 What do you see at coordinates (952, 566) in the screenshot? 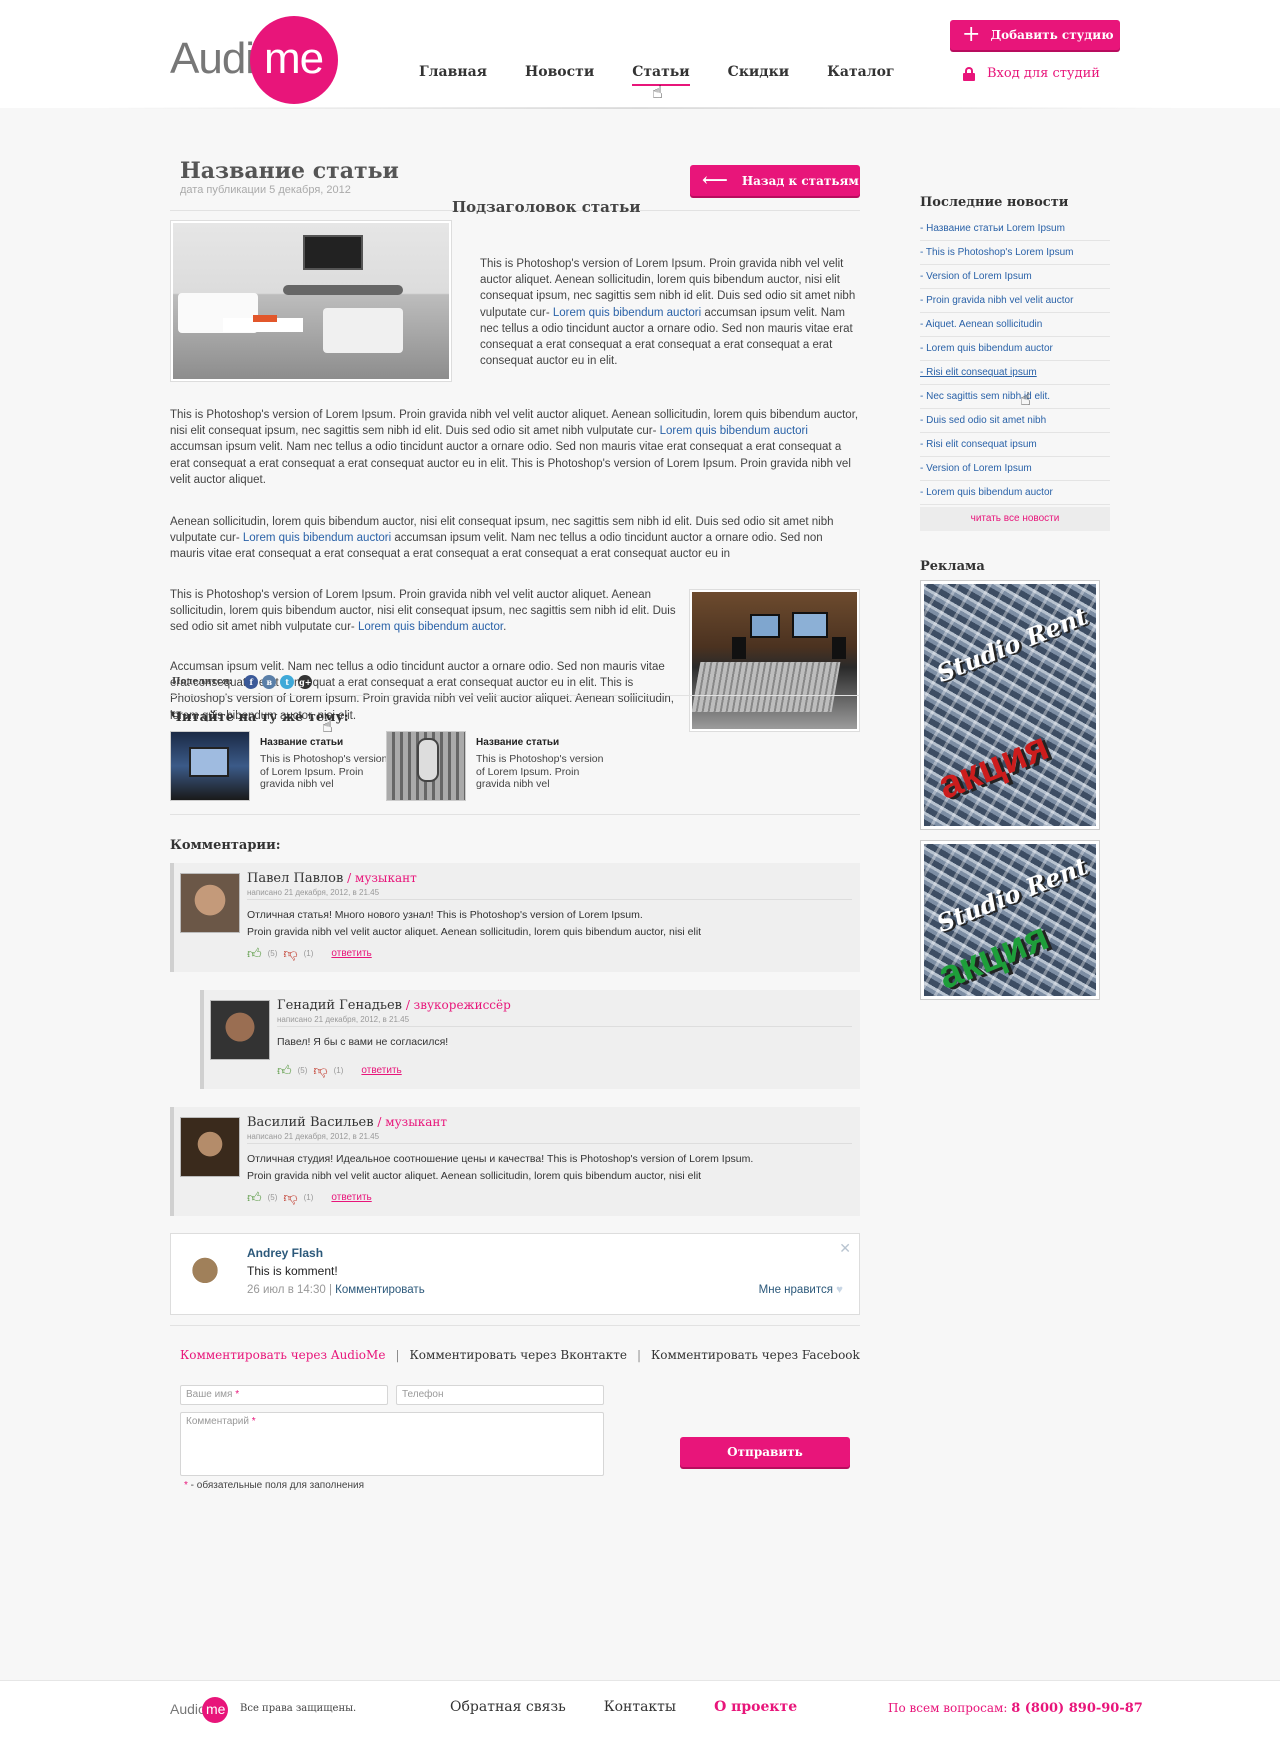
I see `ads-title: Реклама` at bounding box center [952, 566].